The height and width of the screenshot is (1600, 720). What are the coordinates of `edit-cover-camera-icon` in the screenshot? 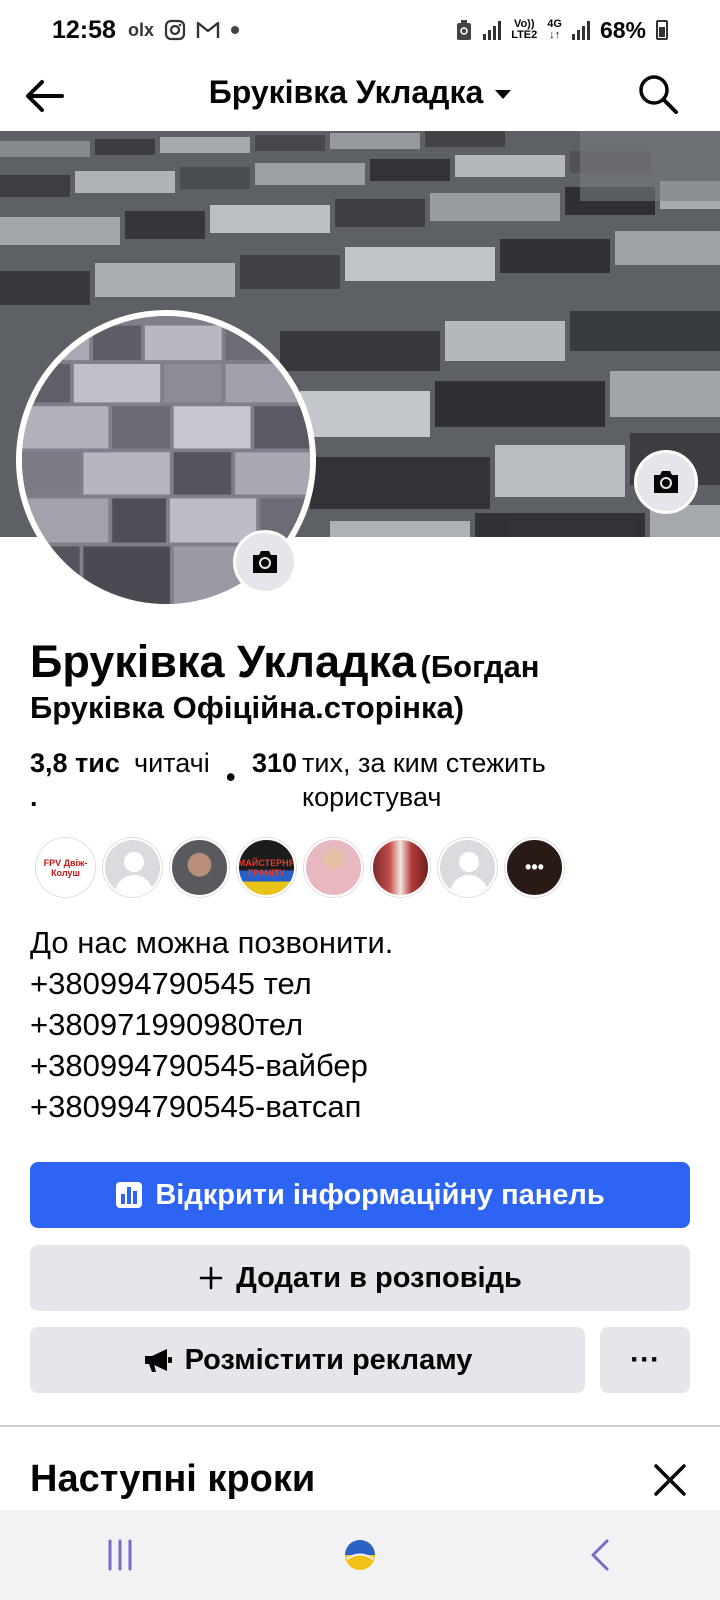 It's located at (666, 482).